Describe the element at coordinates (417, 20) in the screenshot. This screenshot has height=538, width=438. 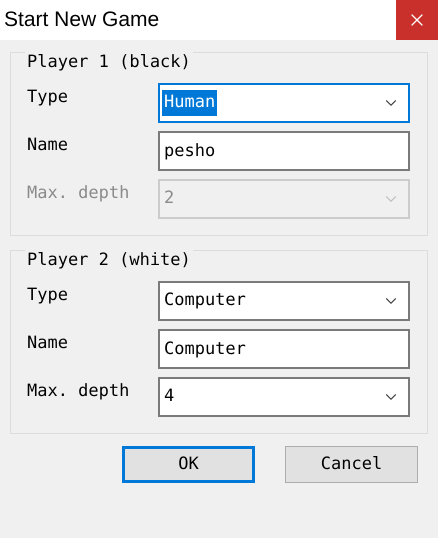
I see `close-button` at that location.